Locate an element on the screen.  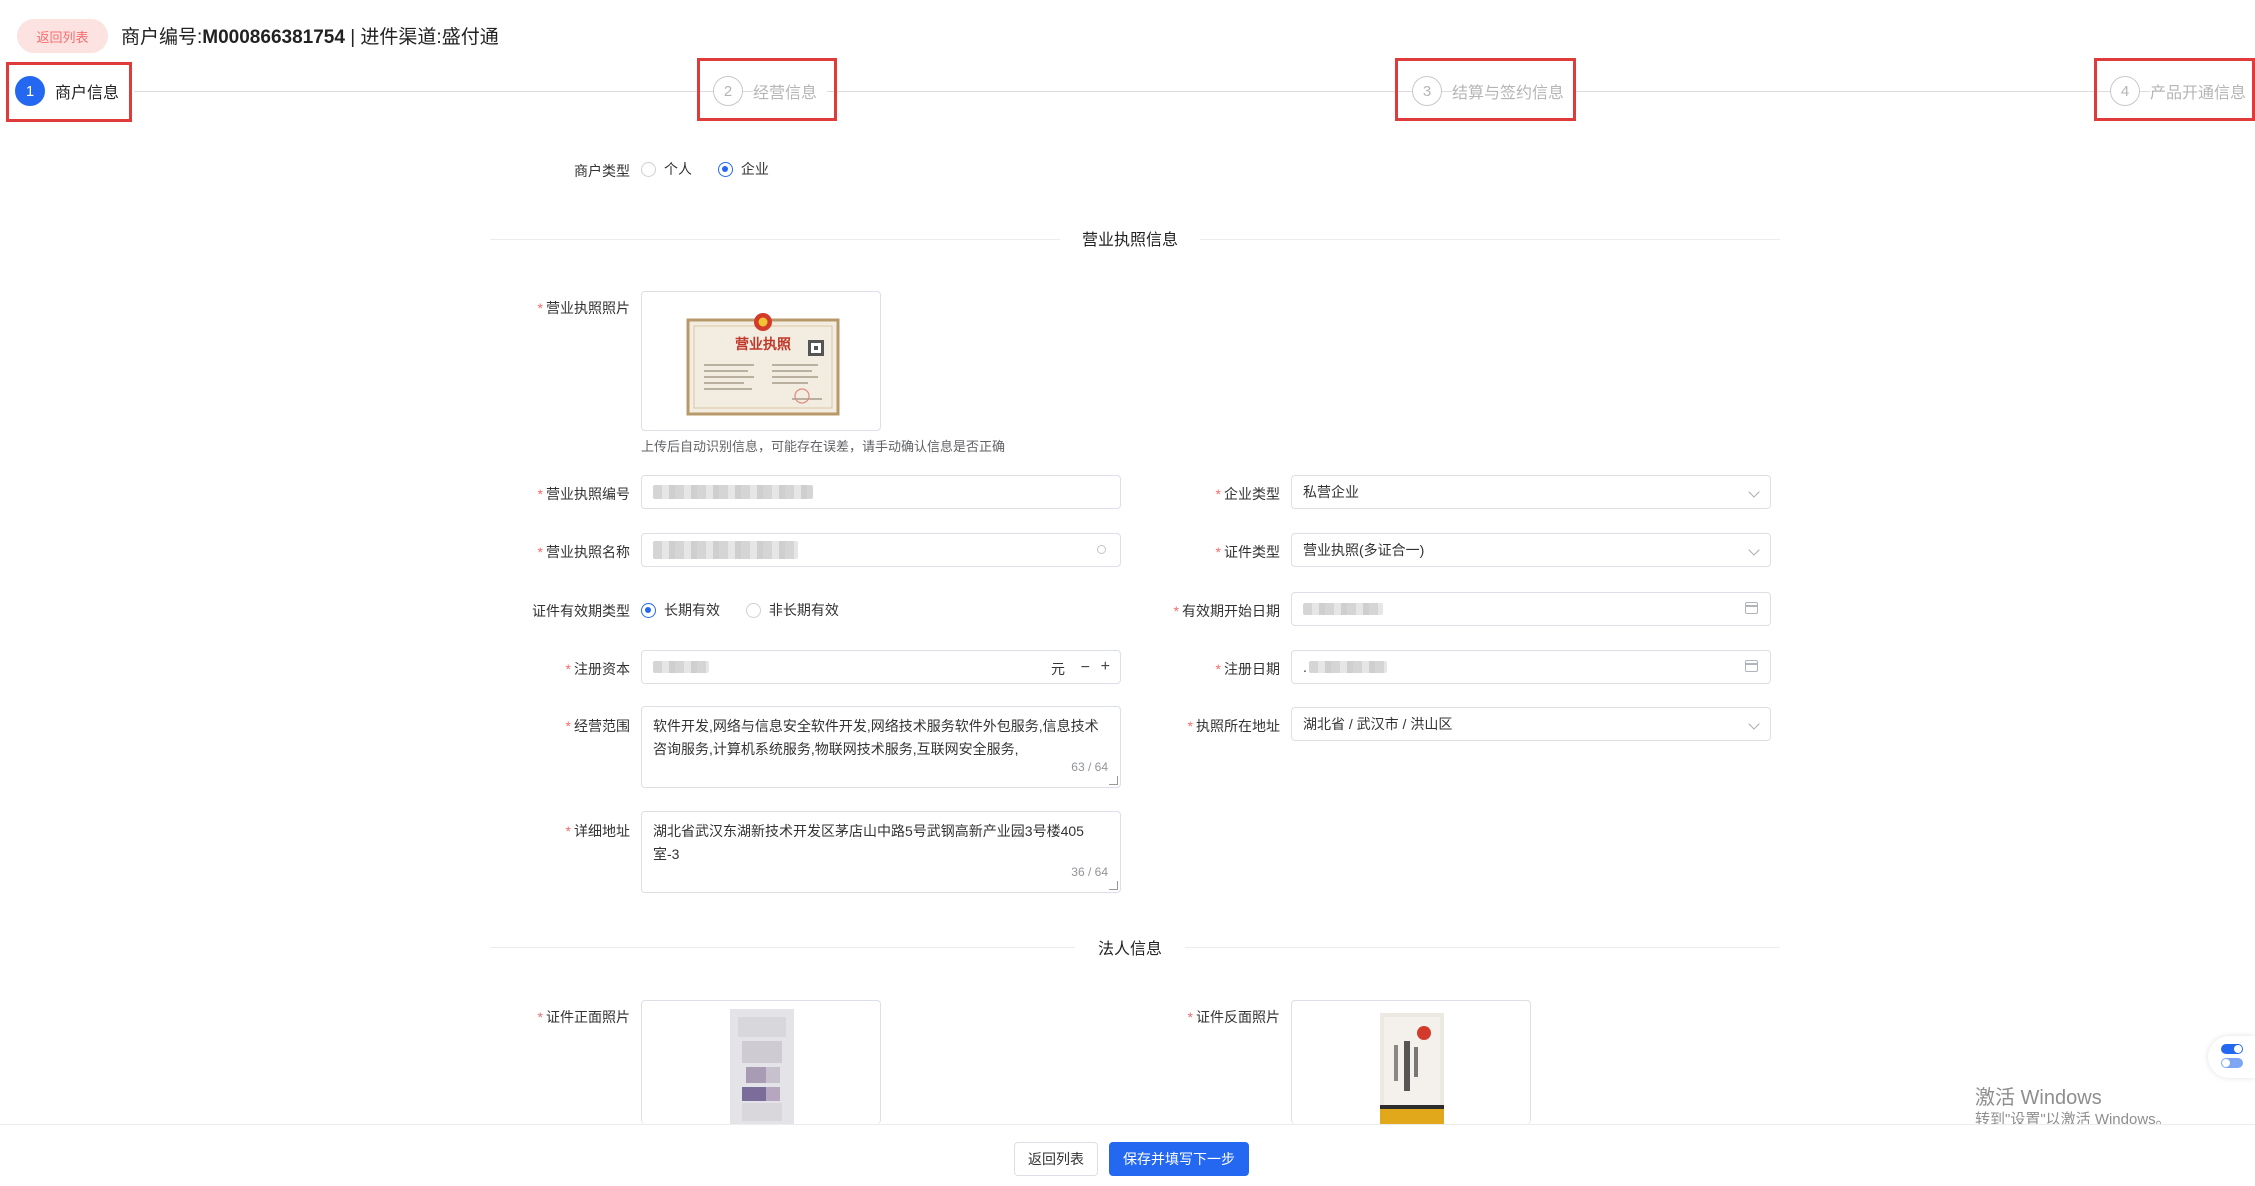
minus-icon: − is located at coordinates (1085, 668).